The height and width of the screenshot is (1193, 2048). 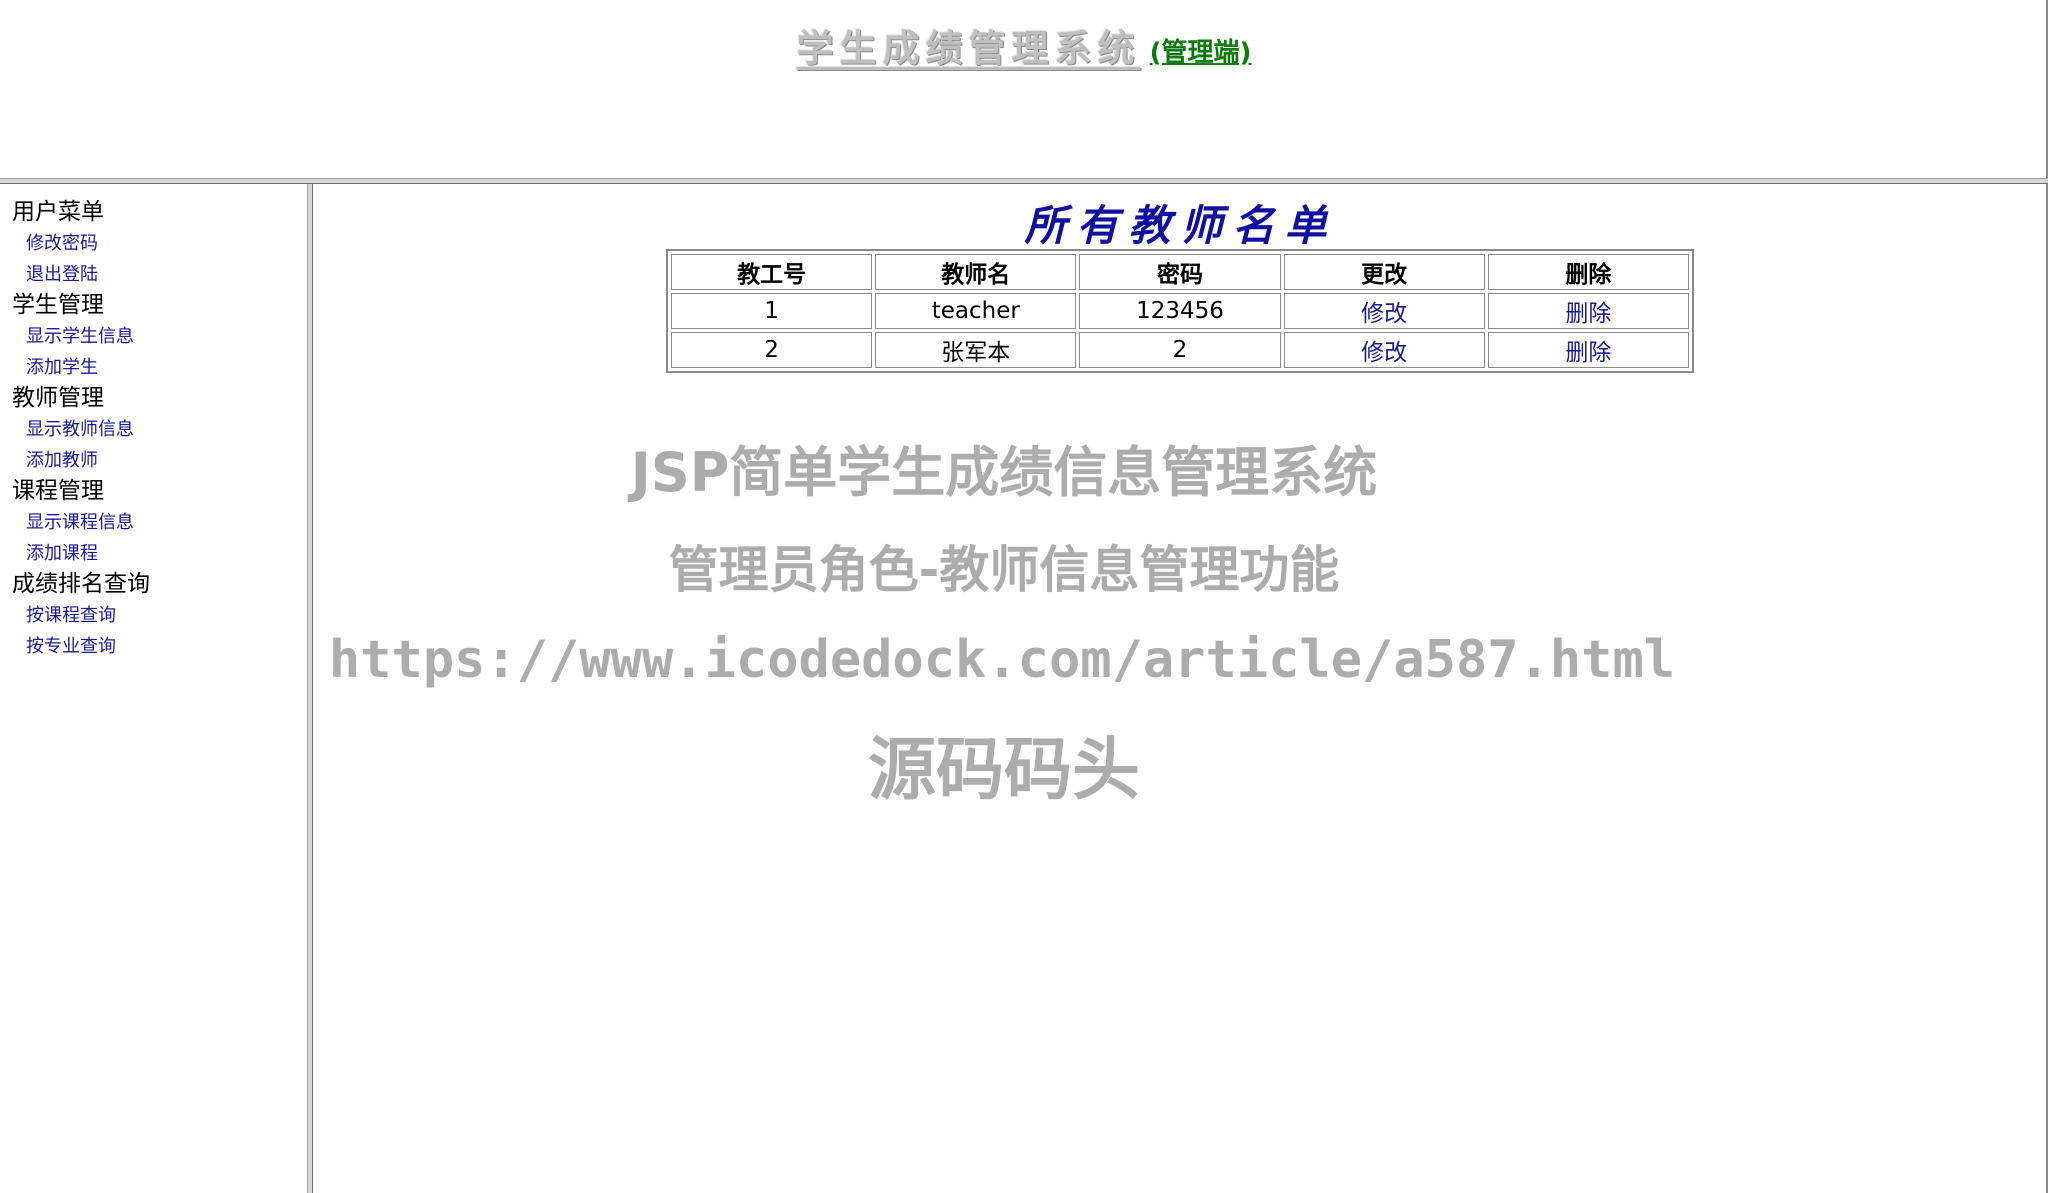 I want to click on column-header-name: 教师名, so click(x=976, y=272).